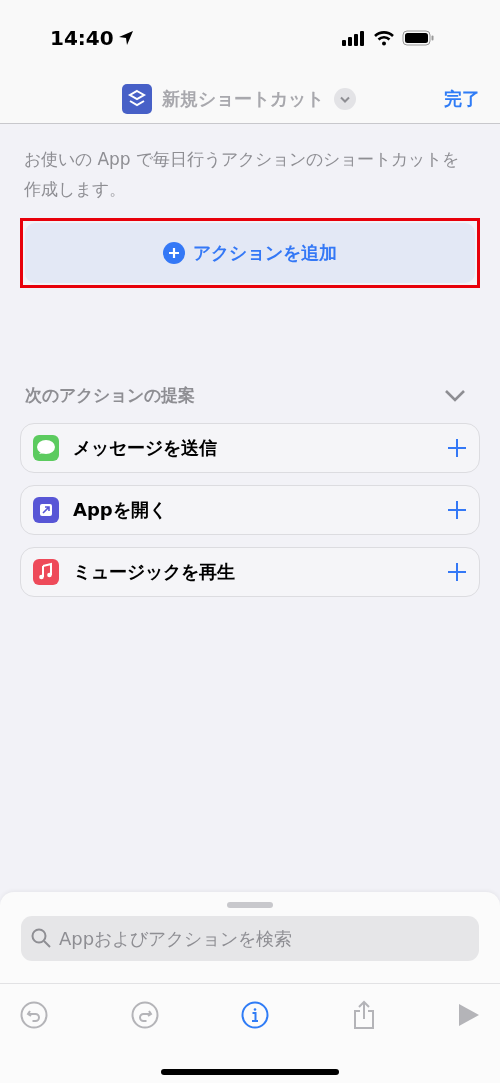  Describe the element at coordinates (418, 37) in the screenshot. I see `battery-icon` at that location.